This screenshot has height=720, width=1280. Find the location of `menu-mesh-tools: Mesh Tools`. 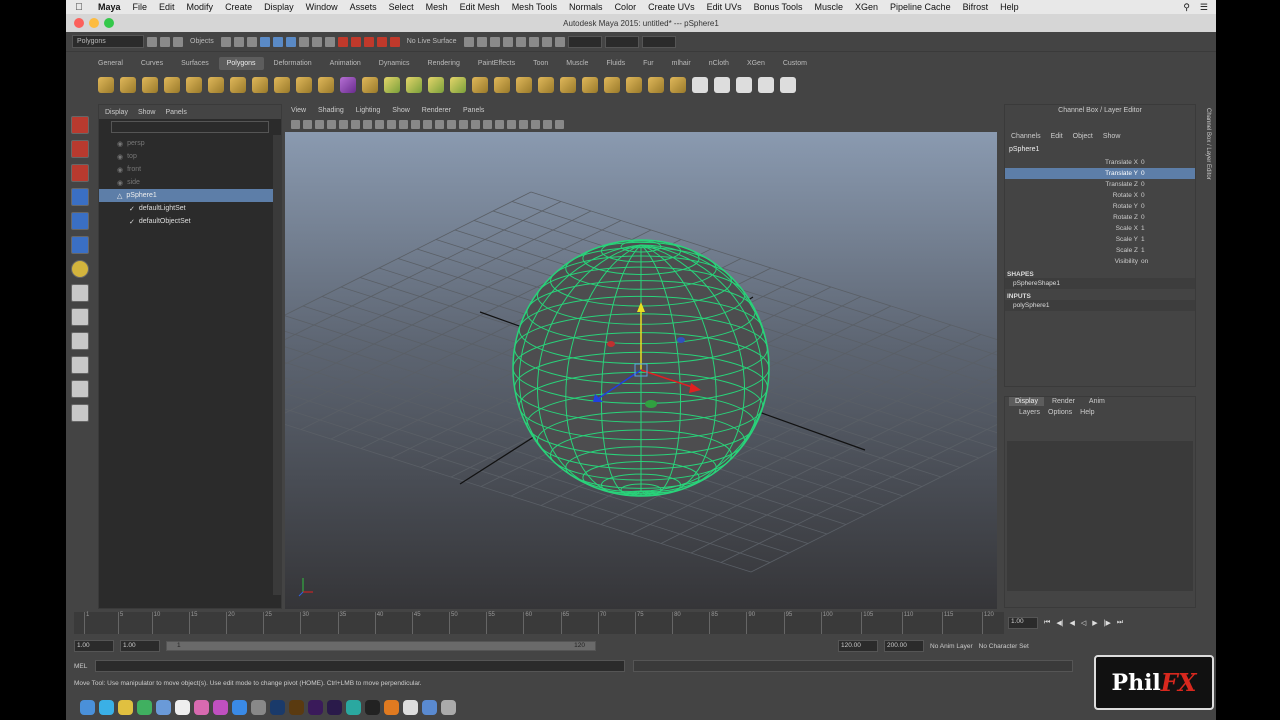

menu-mesh-tools: Mesh Tools is located at coordinates (534, 7).